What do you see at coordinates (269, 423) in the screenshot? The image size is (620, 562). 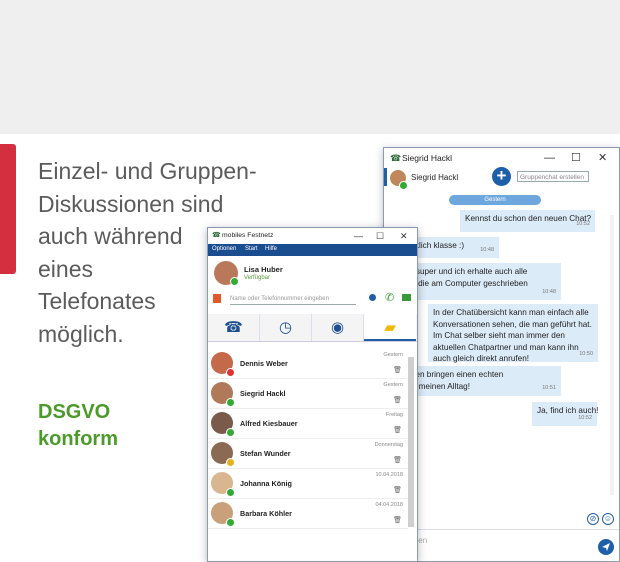 I see `contact-name: Alfred Kiesbauer` at bounding box center [269, 423].